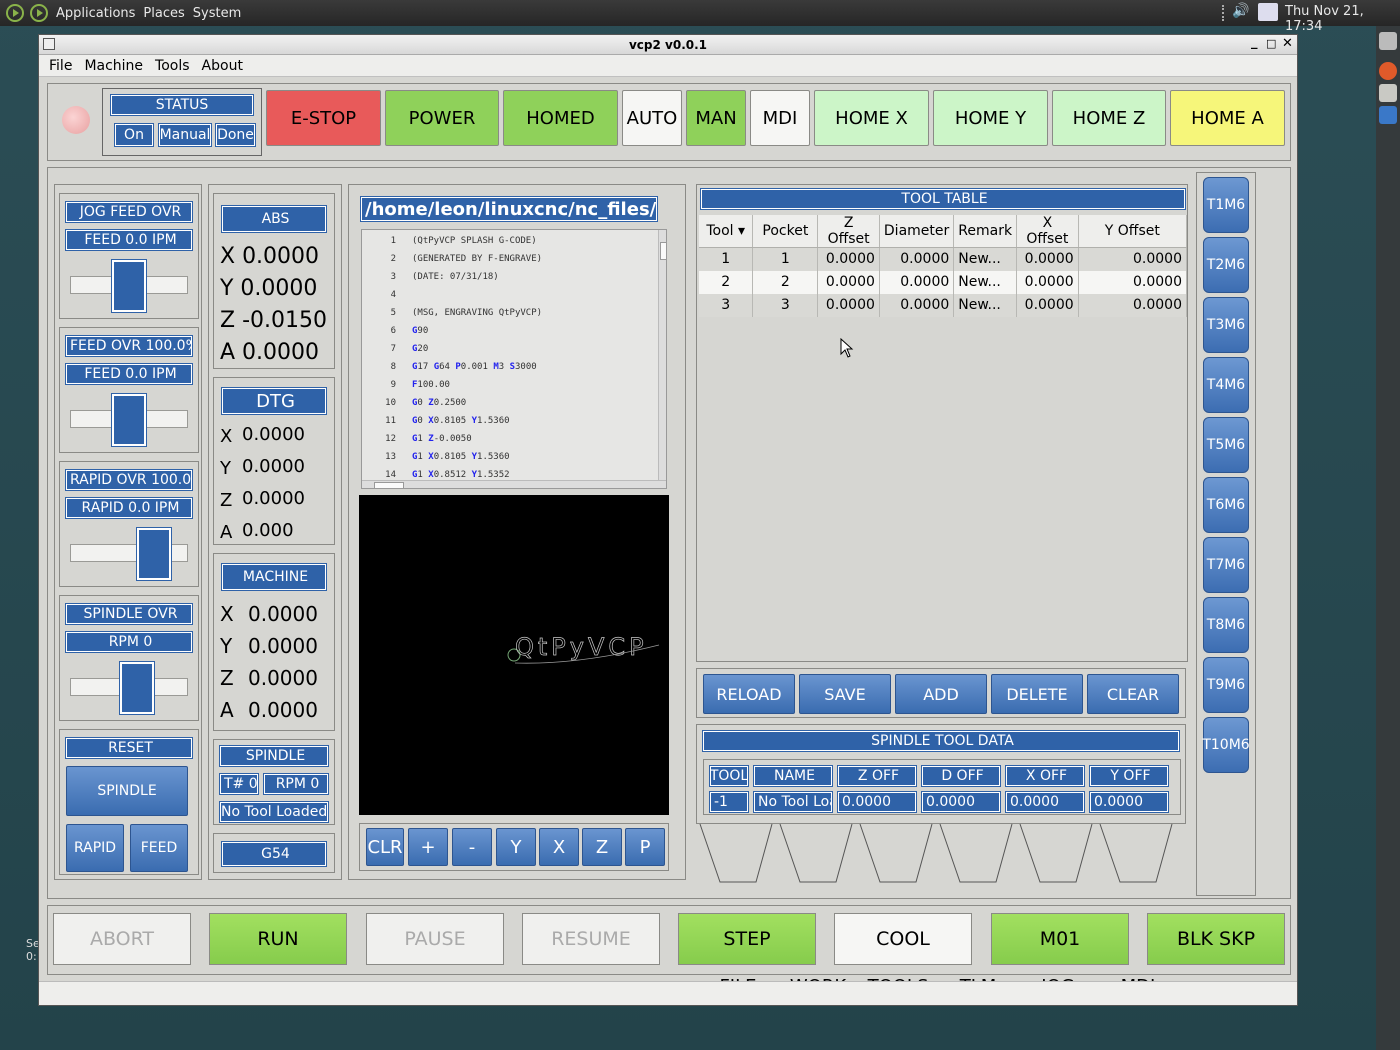  What do you see at coordinates (129, 420) in the screenshot?
I see `feed-ovr-slider-handle` at bounding box center [129, 420].